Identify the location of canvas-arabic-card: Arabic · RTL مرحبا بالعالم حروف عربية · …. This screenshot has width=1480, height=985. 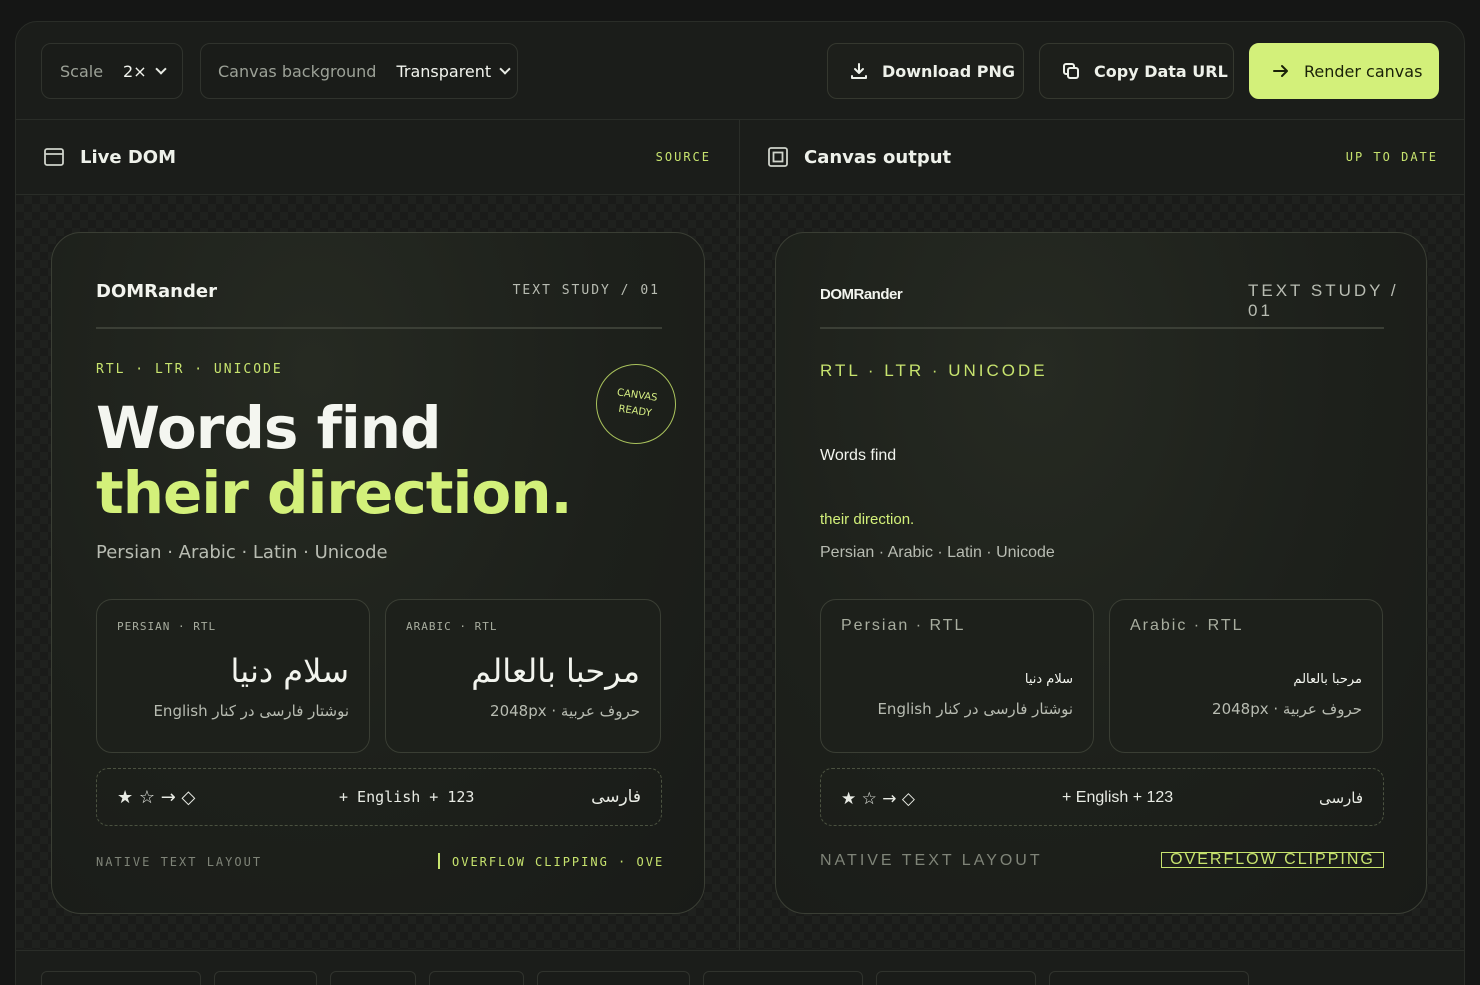
(1246, 676).